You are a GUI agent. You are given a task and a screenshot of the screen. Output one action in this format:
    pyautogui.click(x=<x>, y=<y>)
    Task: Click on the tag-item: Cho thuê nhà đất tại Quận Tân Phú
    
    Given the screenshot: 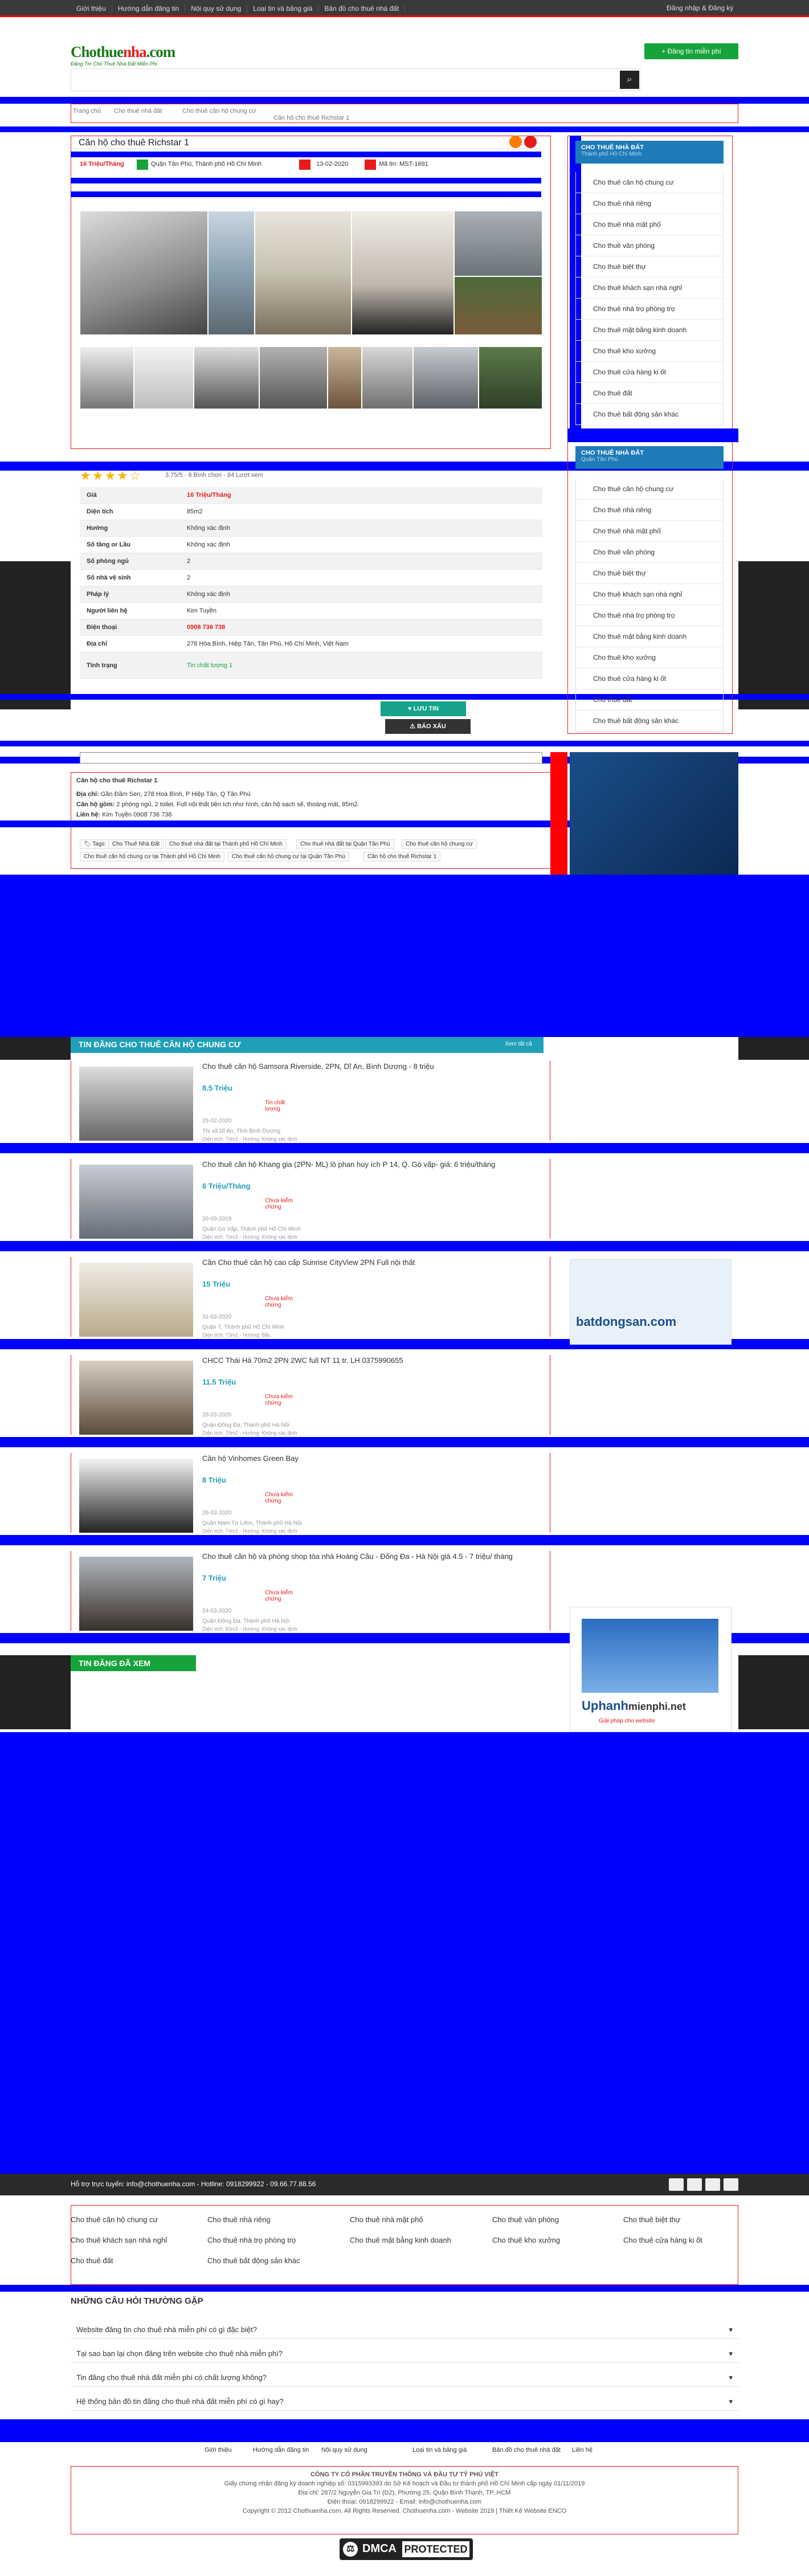 What is the action you would take?
    pyautogui.click(x=345, y=844)
    